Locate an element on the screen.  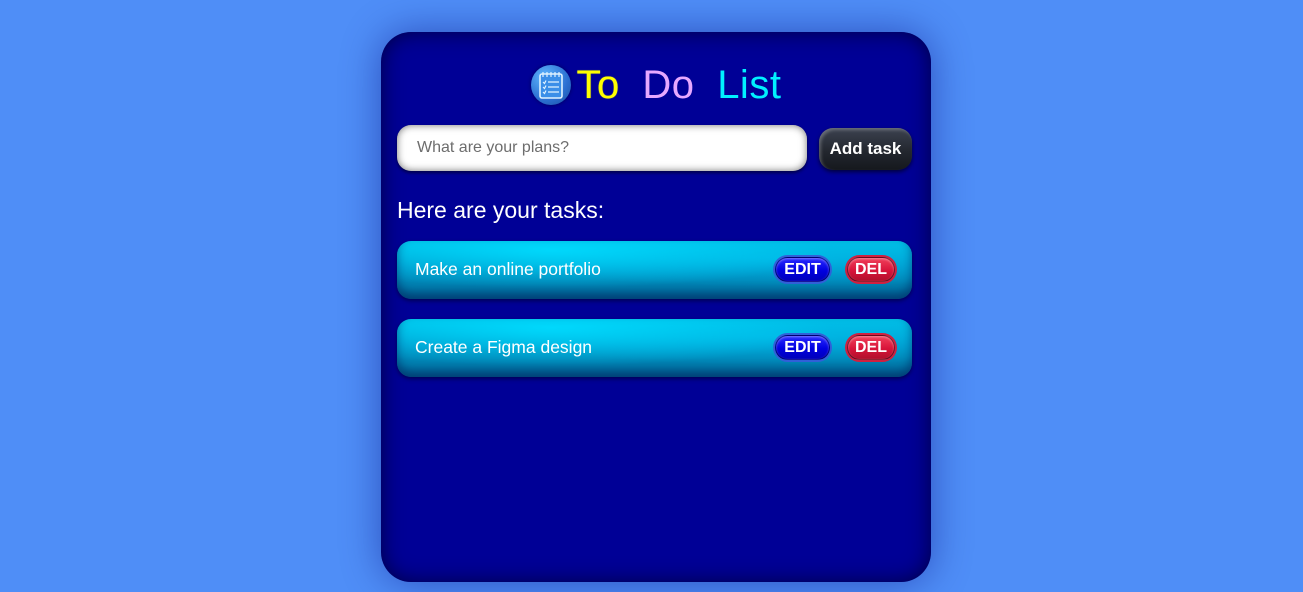
task-text: Make an online portfolio is located at coordinates (508, 269).